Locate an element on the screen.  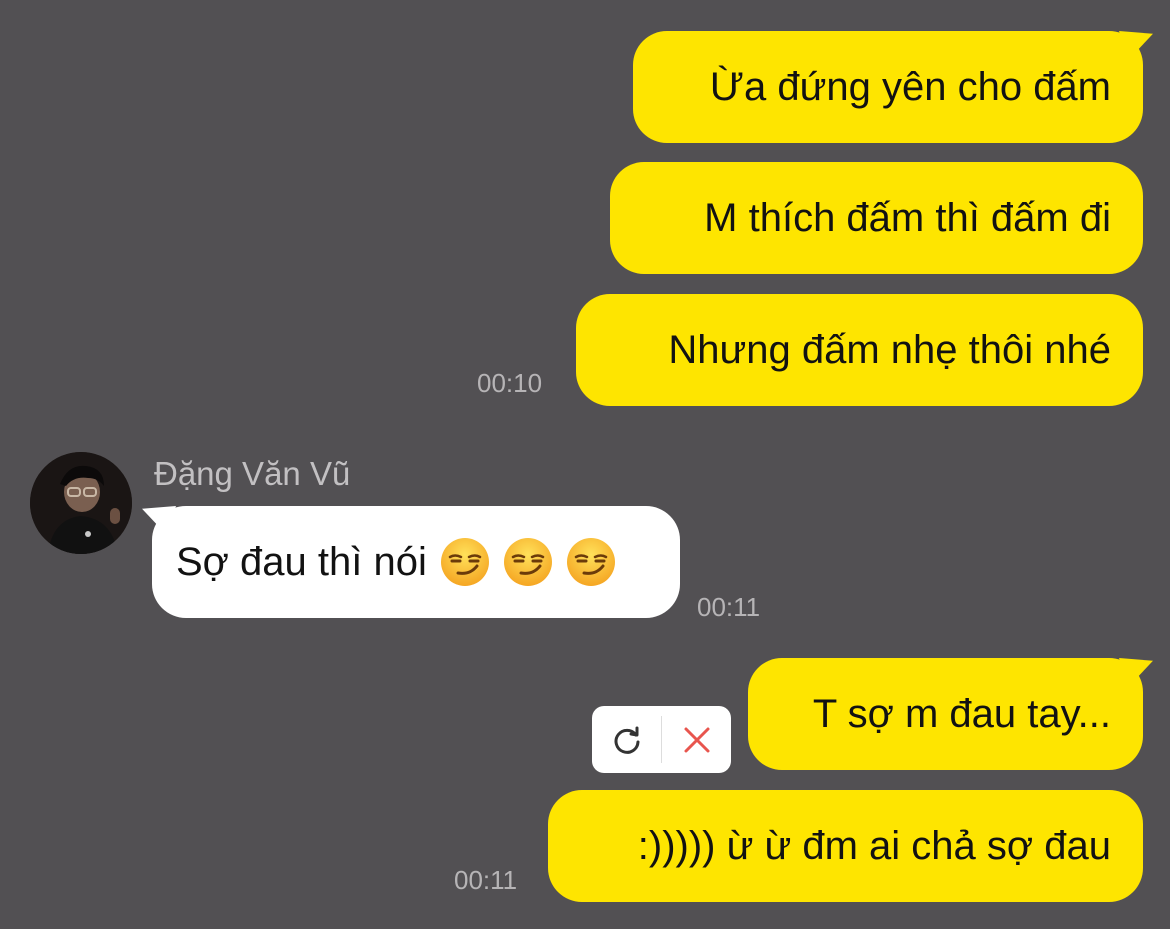
failed-message-actions is located at coordinates (661, 739).